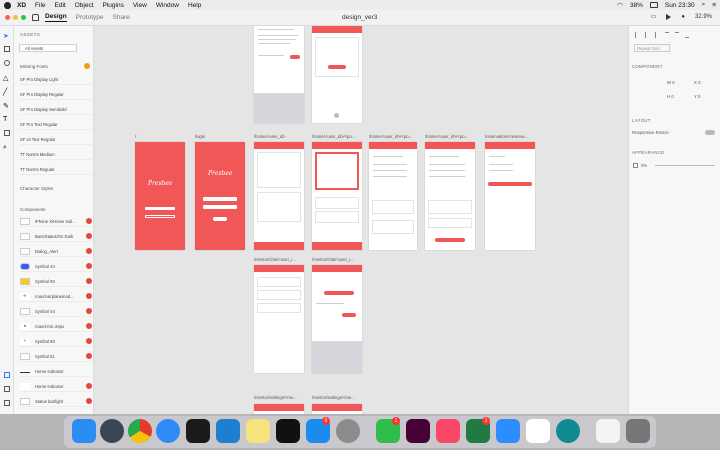  What do you see at coordinates (269, 136) in the screenshot?
I see `artboard-label: /home/<user_id>` at bounding box center [269, 136].